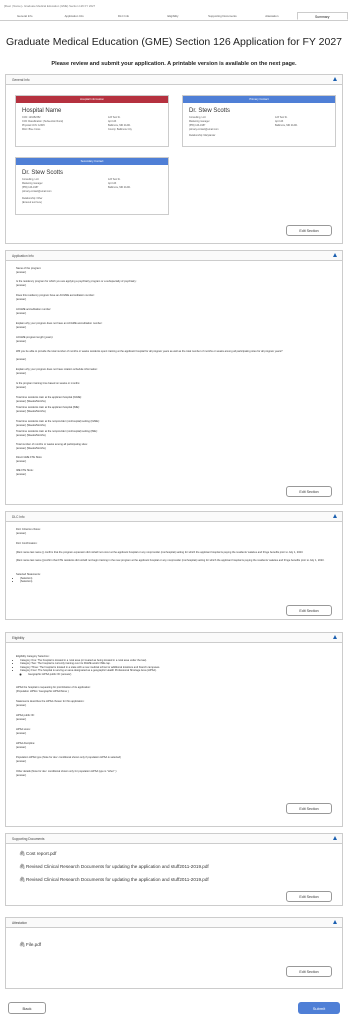  Describe the element at coordinates (174, 80) in the screenshot. I see `section-header: General Info` at that location.